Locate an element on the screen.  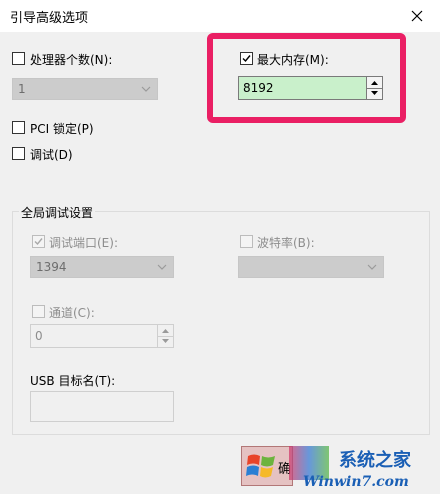
arrow-down-icon is located at coordinates (165, 341).